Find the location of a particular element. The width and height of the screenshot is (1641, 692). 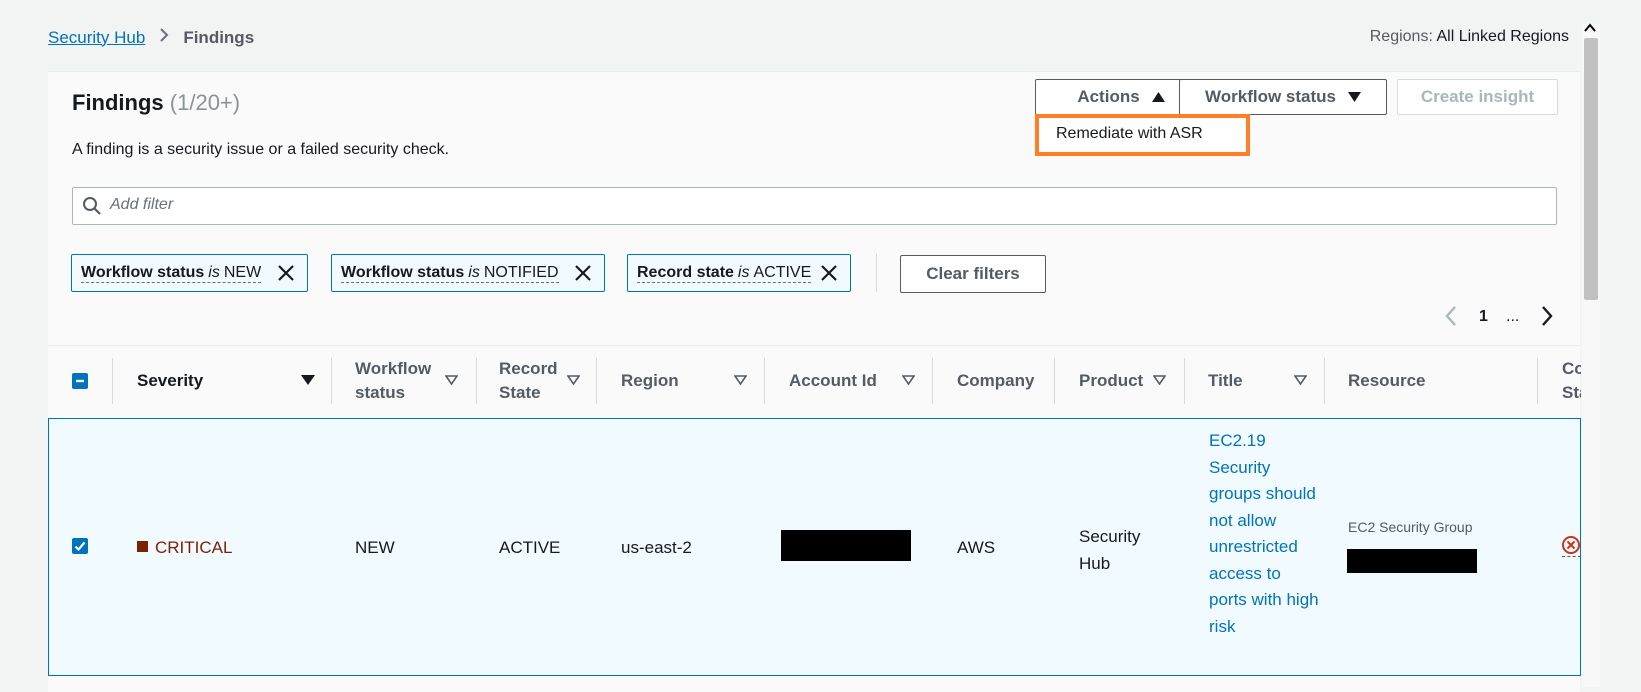

workflow-header-line-1: Workflow is located at coordinates (393, 368).